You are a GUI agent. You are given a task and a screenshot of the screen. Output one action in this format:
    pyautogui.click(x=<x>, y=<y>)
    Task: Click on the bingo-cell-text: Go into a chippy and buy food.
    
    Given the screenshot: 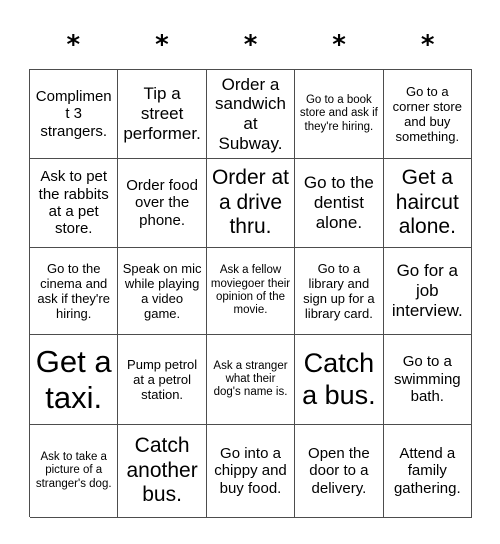 What is the action you would take?
    pyautogui.click(x=250, y=470)
    